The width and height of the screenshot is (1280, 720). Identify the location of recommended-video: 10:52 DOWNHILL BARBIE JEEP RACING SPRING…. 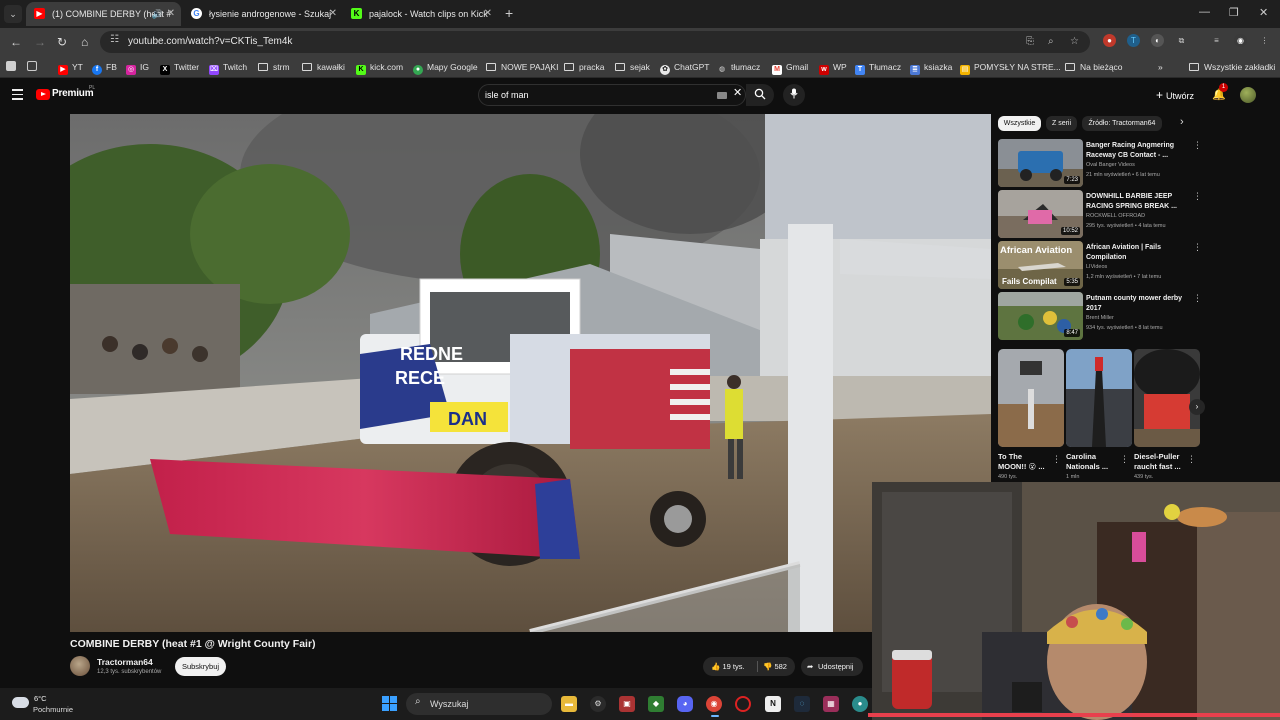
(1100, 214).